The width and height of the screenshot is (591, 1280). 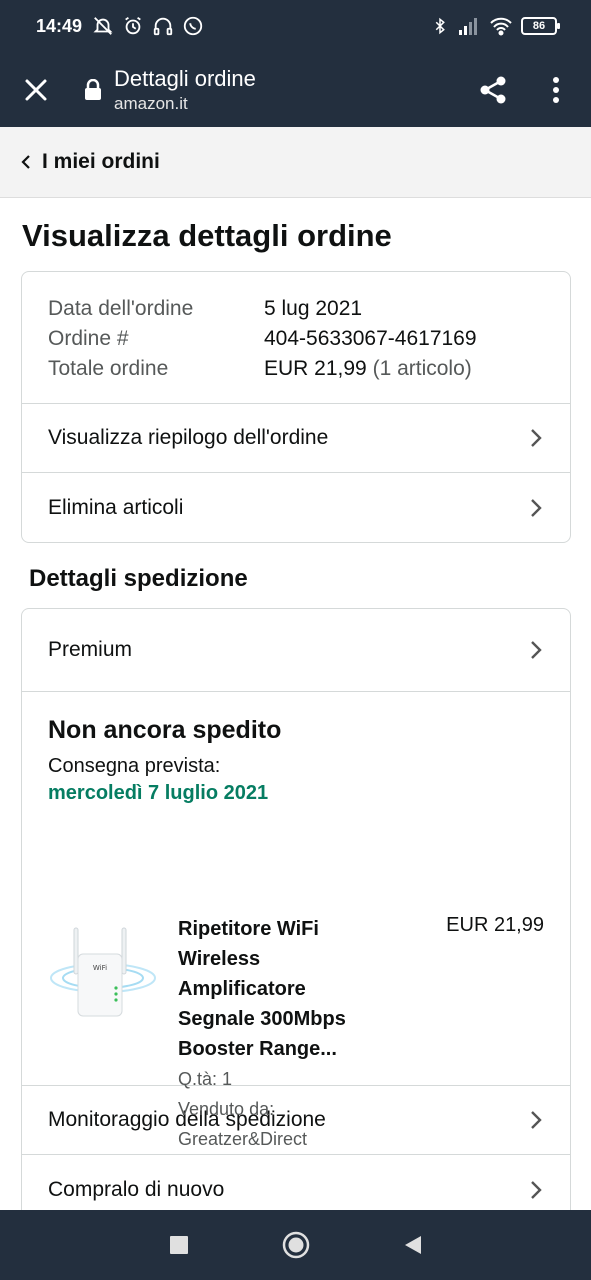 I want to click on order-date-row: Data dell'ordine 5 lug 2021, so click(x=296, y=309).